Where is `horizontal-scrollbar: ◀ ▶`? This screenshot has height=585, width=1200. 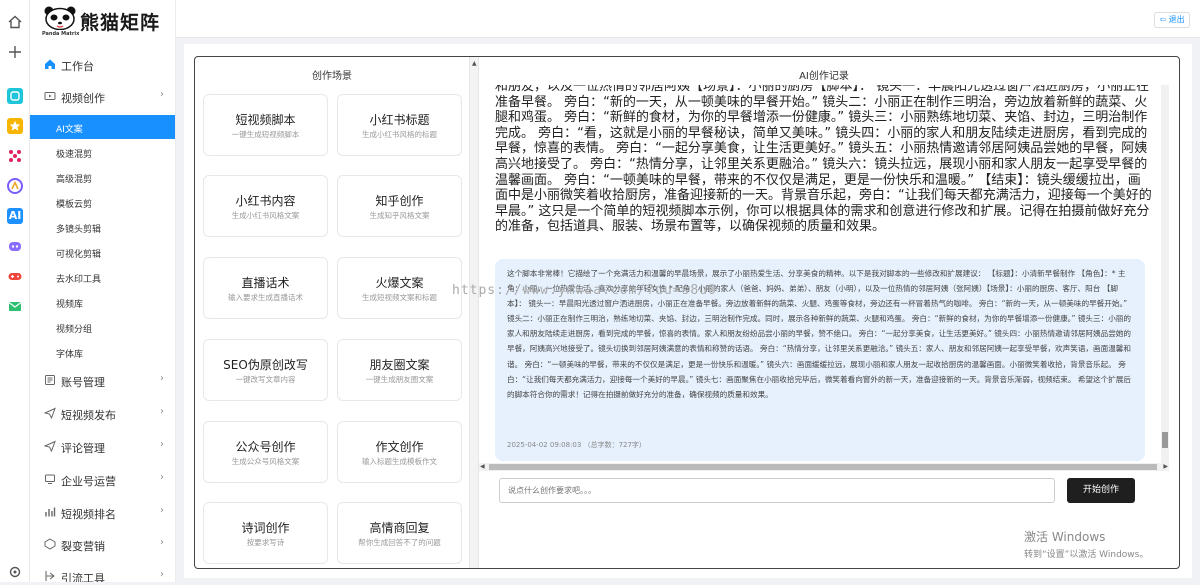 horizontal-scrollbar: ◀ ▶ is located at coordinates (824, 467).